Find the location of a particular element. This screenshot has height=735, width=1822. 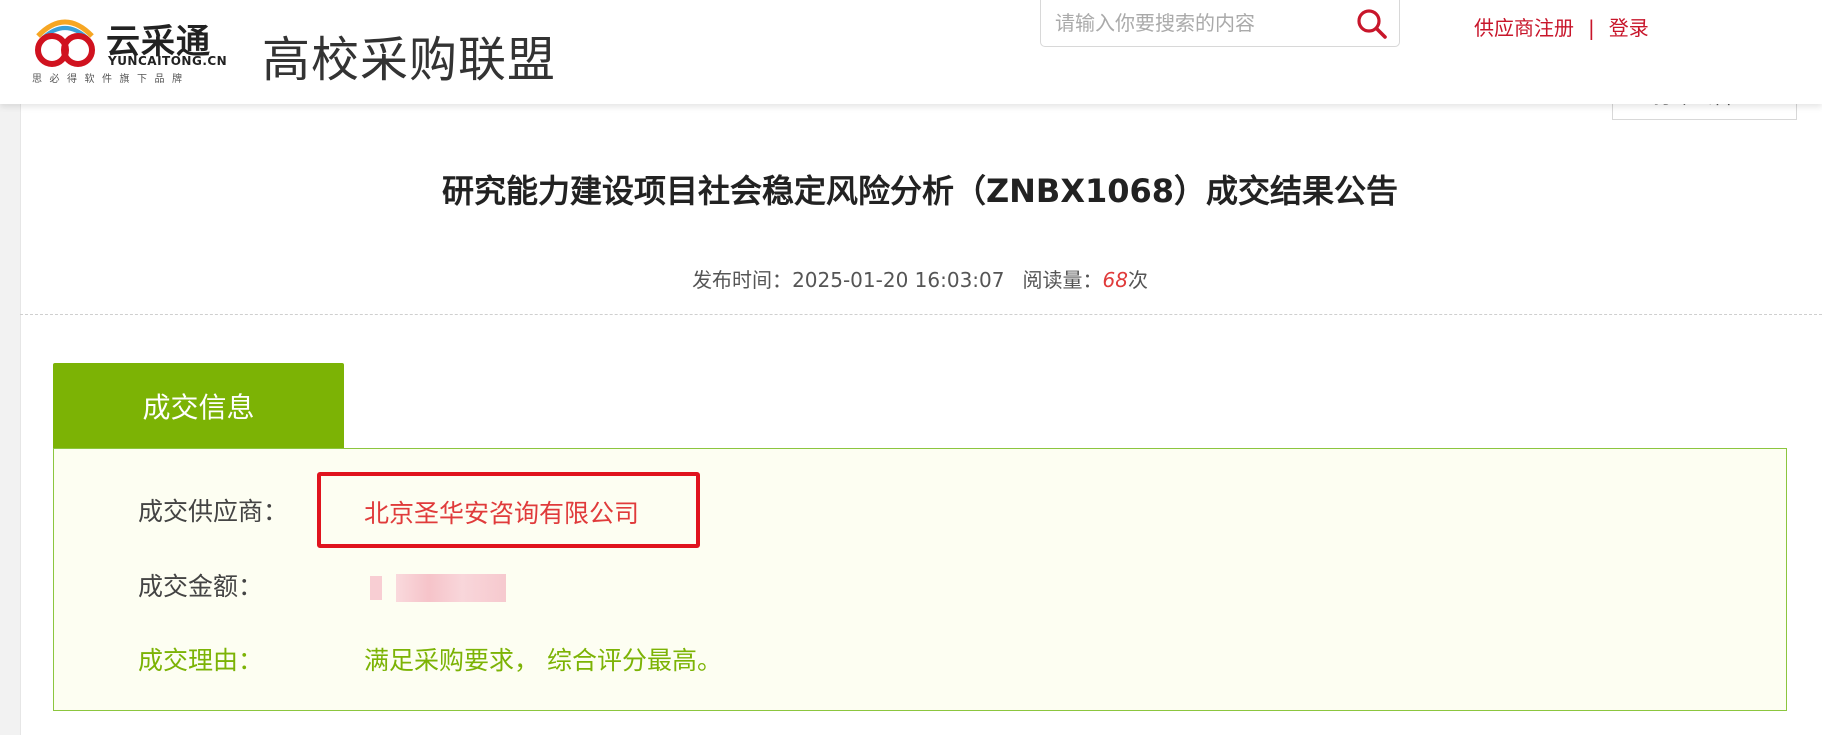

search-box is located at coordinates (1220, 23).